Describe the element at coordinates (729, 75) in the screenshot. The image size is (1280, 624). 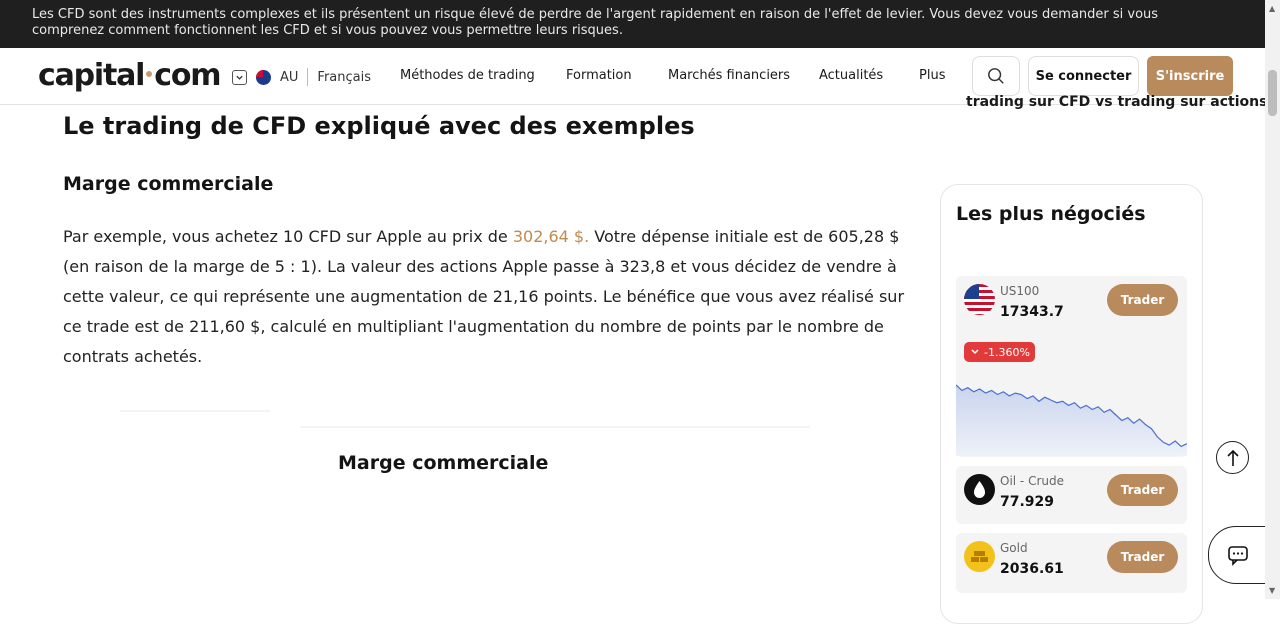
I see `nav-markets: Marchés financiers` at that location.